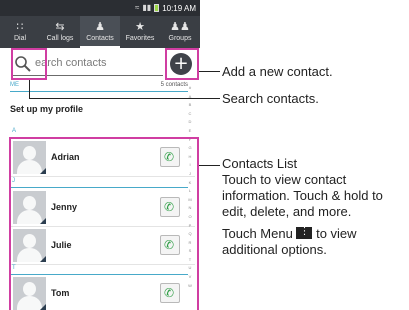 This screenshot has height=310, width=409. Describe the element at coordinates (100, 38) in the screenshot. I see `tab-label: Contacts` at that location.